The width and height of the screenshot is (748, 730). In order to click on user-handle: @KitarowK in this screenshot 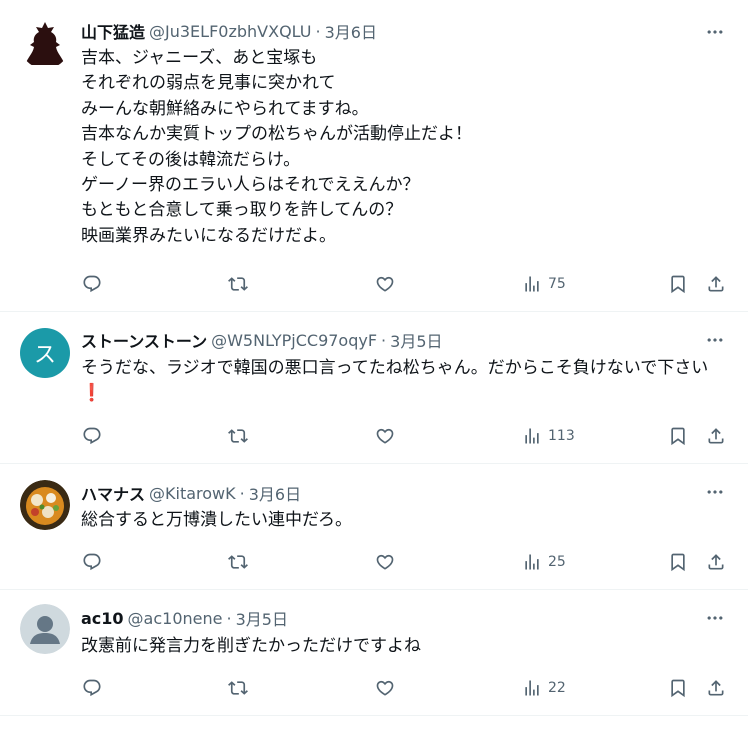, I will do `click(192, 493)`.